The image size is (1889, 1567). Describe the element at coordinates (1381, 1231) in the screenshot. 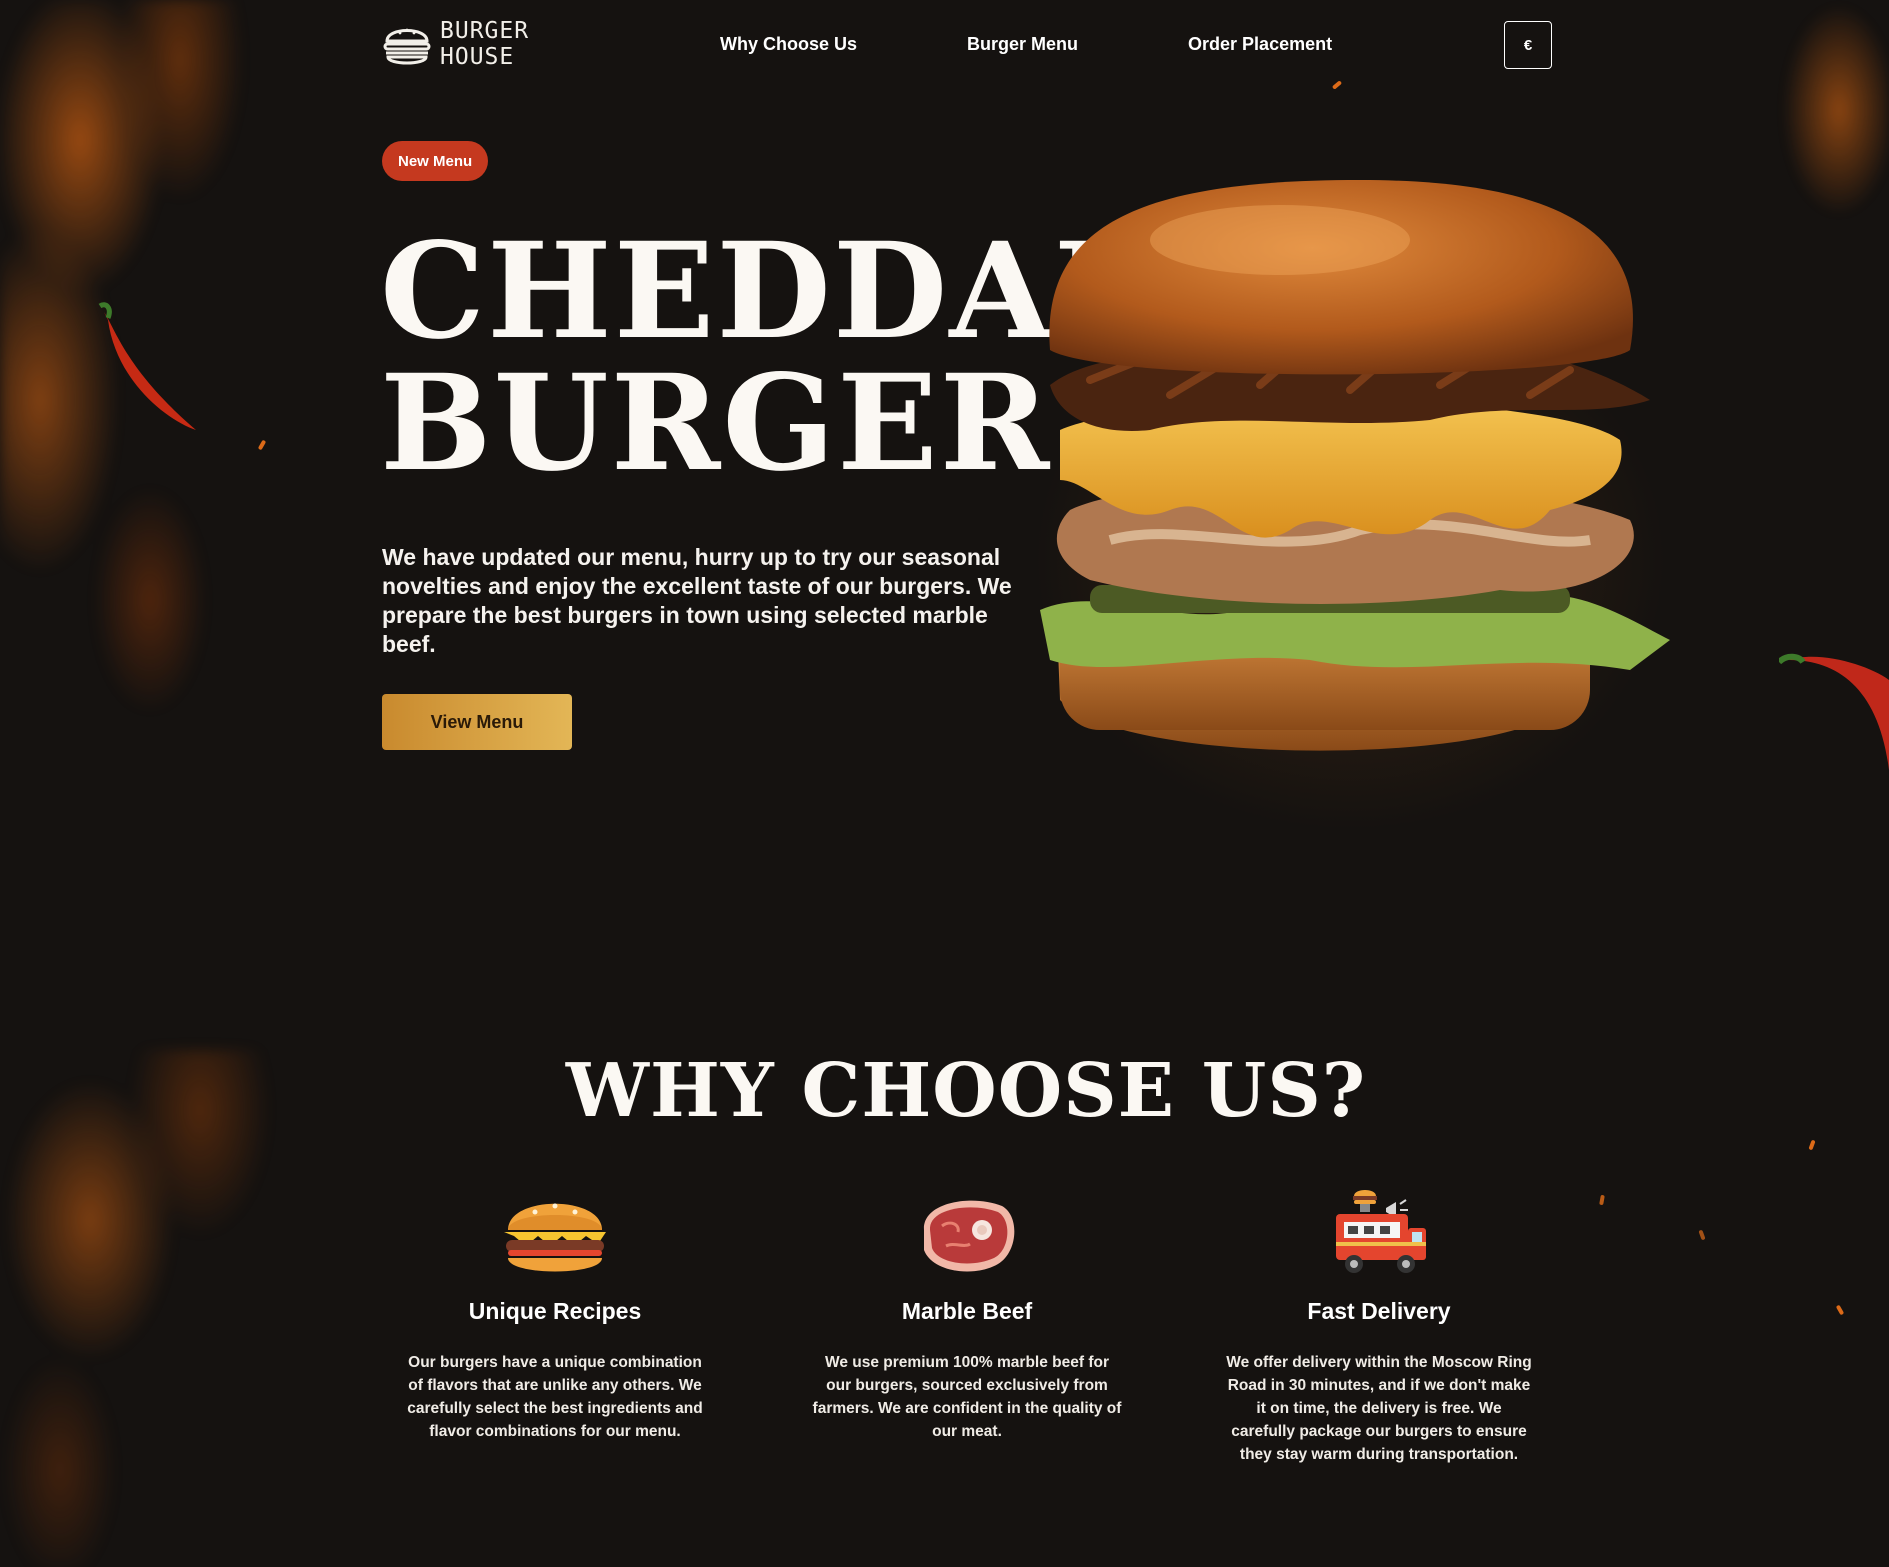

I see `food-truck-icon` at that location.